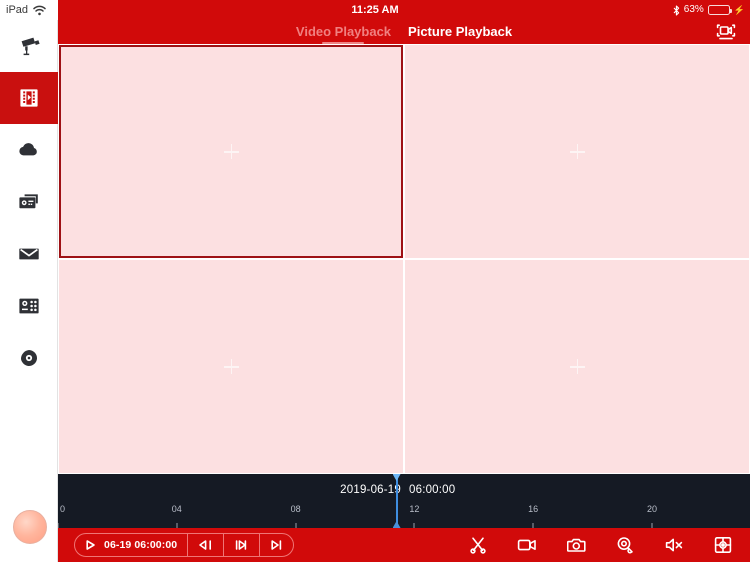 Image resolution: width=750 pixels, height=562 pixels. I want to click on sidebar-item-list, so click(29, 202).